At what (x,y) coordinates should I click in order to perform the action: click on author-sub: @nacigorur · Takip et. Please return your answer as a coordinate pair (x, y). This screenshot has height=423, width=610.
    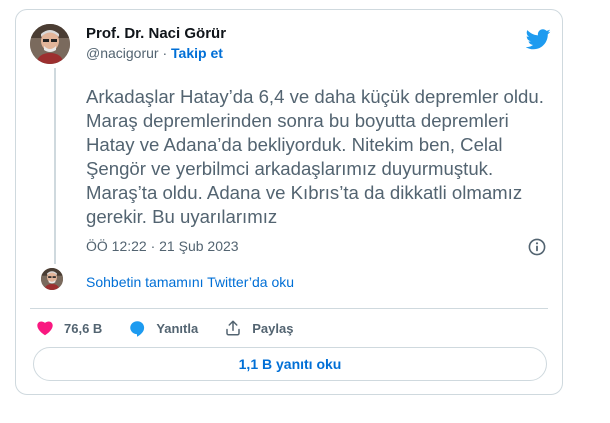
    Looking at the image, I should click on (156, 53).